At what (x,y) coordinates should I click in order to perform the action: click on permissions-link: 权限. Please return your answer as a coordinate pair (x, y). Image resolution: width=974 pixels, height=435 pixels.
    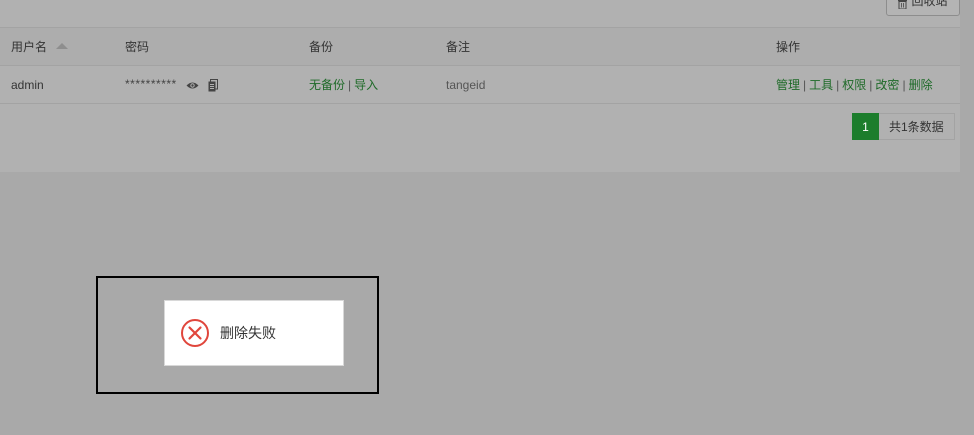
    Looking at the image, I should click on (854, 85).